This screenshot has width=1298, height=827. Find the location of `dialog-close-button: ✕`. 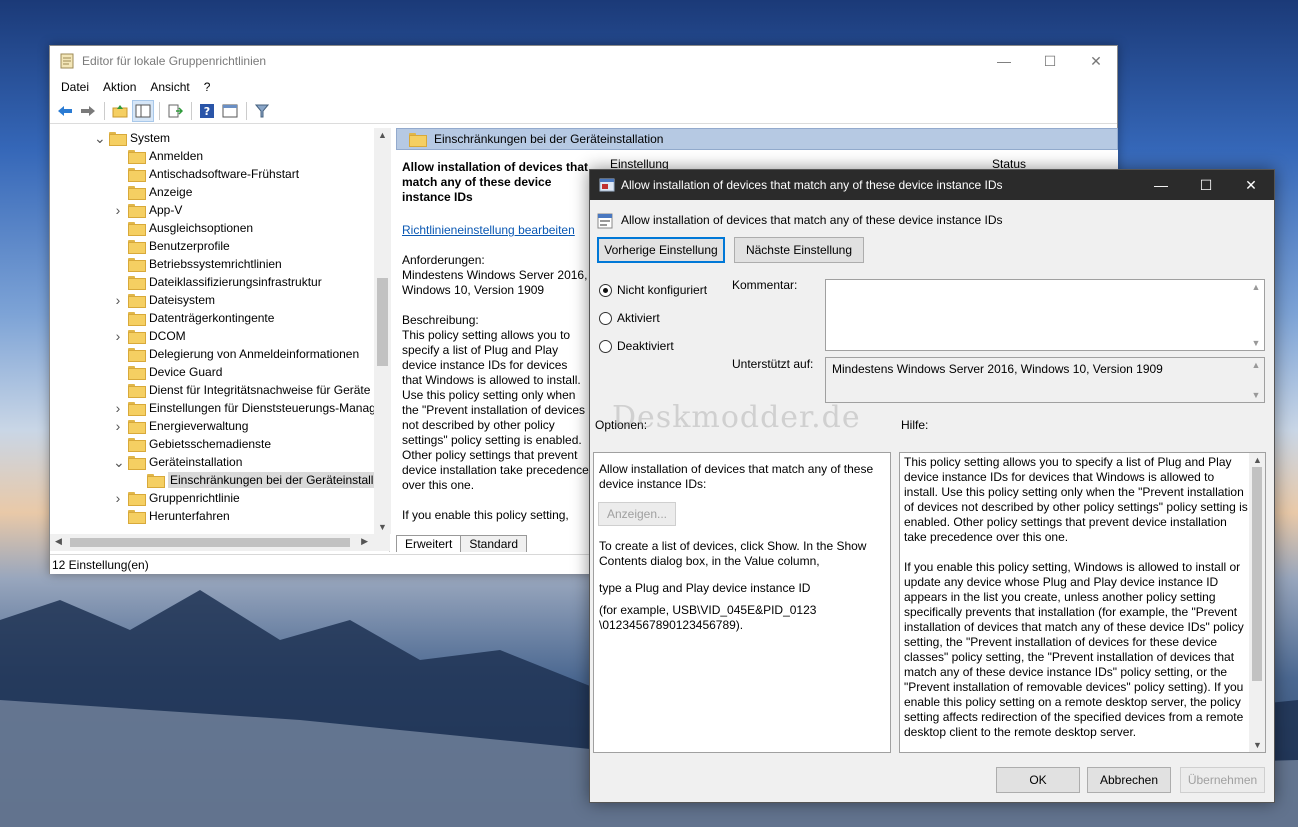

dialog-close-button: ✕ is located at coordinates (1251, 185).